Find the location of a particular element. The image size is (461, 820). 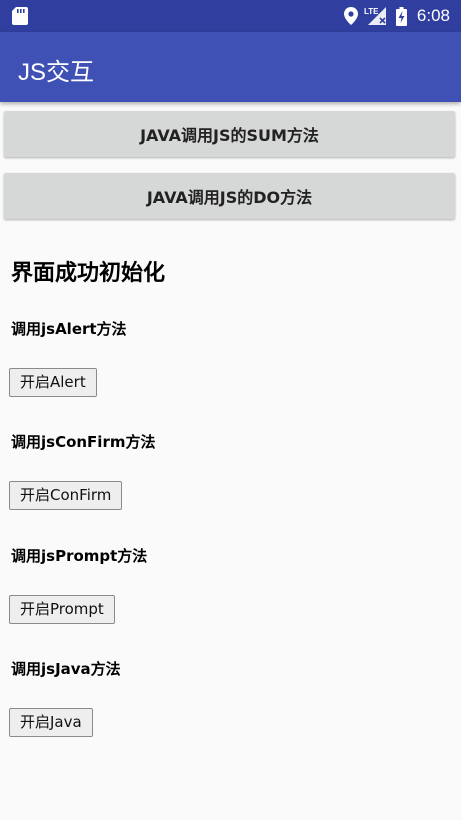

signal-icon: LTE is located at coordinates (375, 16).